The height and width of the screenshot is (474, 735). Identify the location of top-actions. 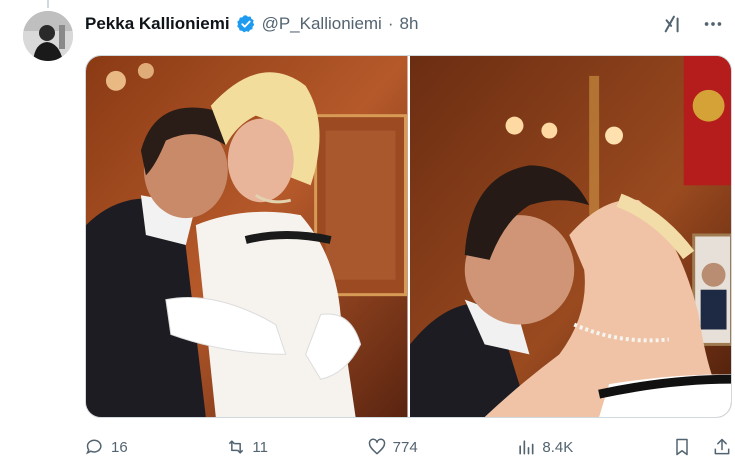
(693, 24).